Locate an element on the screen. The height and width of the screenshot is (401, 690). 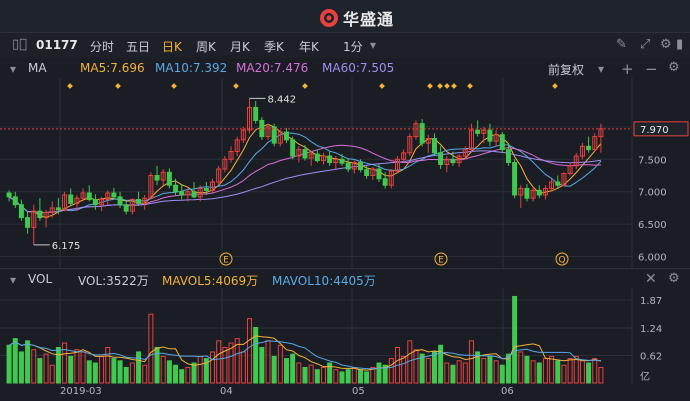
tab-week-k: 周K is located at coordinates (206, 46).